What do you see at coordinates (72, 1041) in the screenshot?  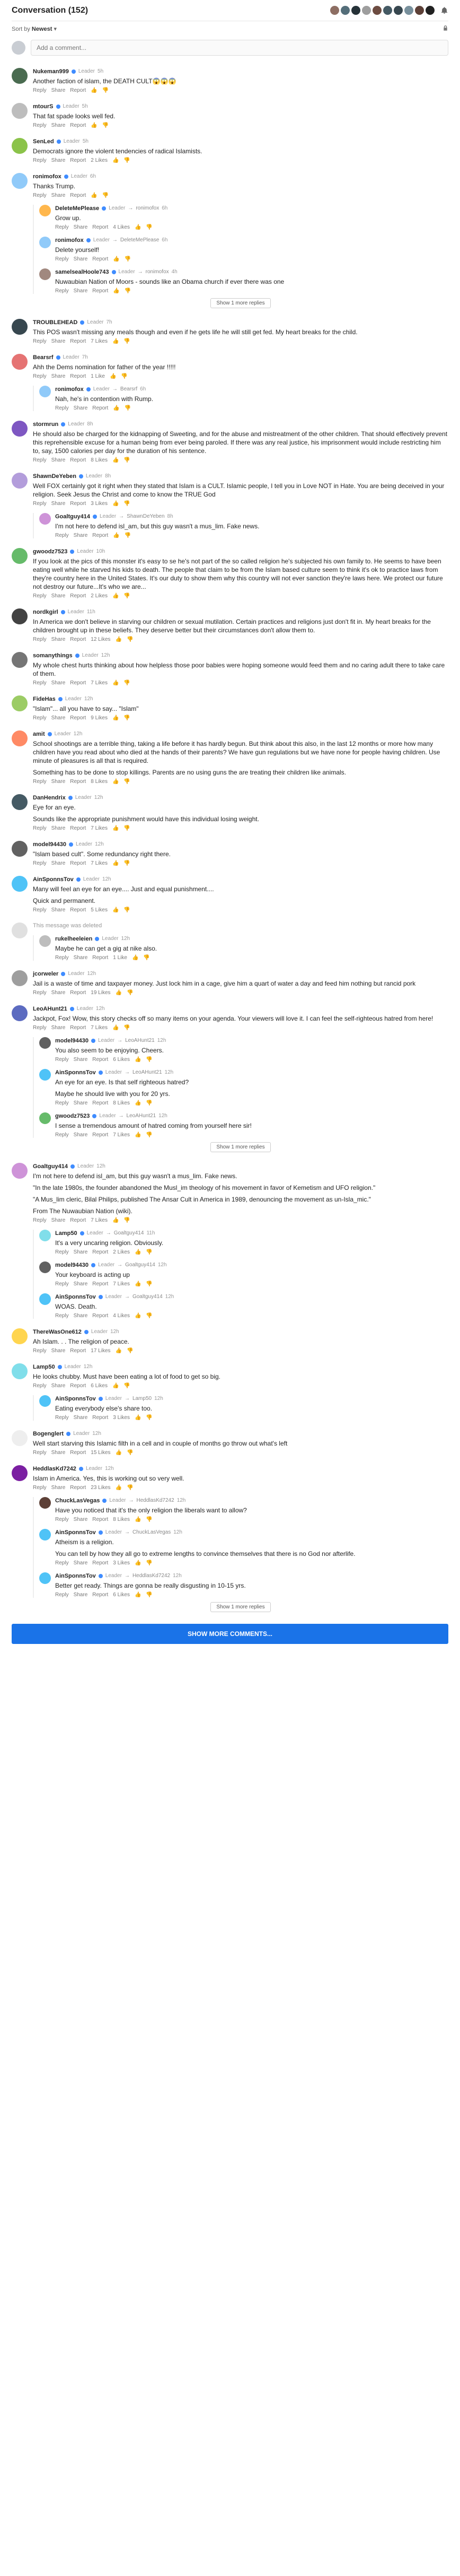 I see `username: model94430` at bounding box center [72, 1041].